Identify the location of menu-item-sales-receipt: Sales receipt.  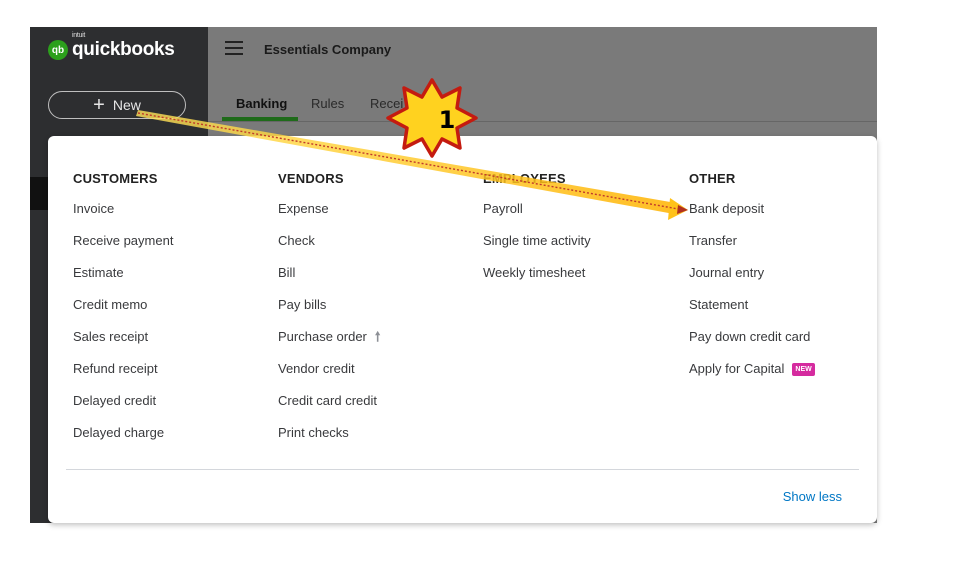
(123, 344).